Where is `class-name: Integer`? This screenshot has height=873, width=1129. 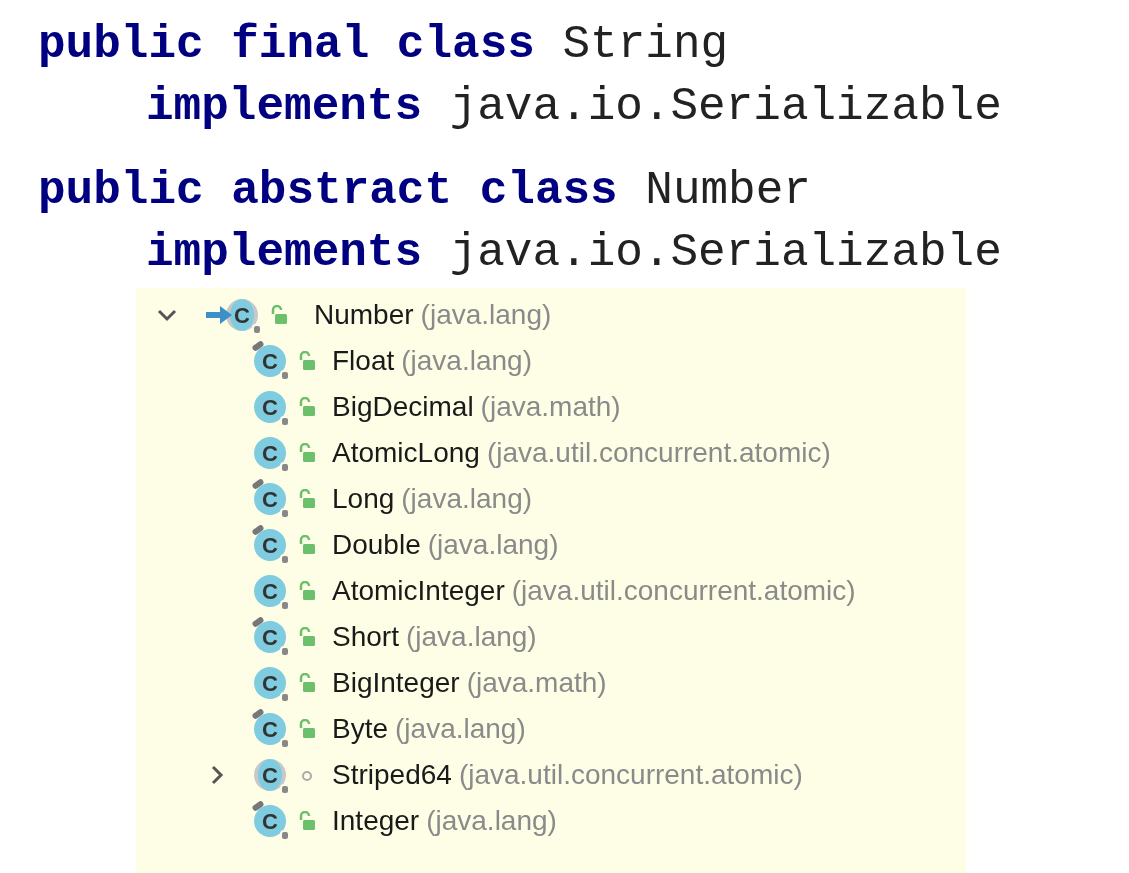
class-name: Integer is located at coordinates (376, 821).